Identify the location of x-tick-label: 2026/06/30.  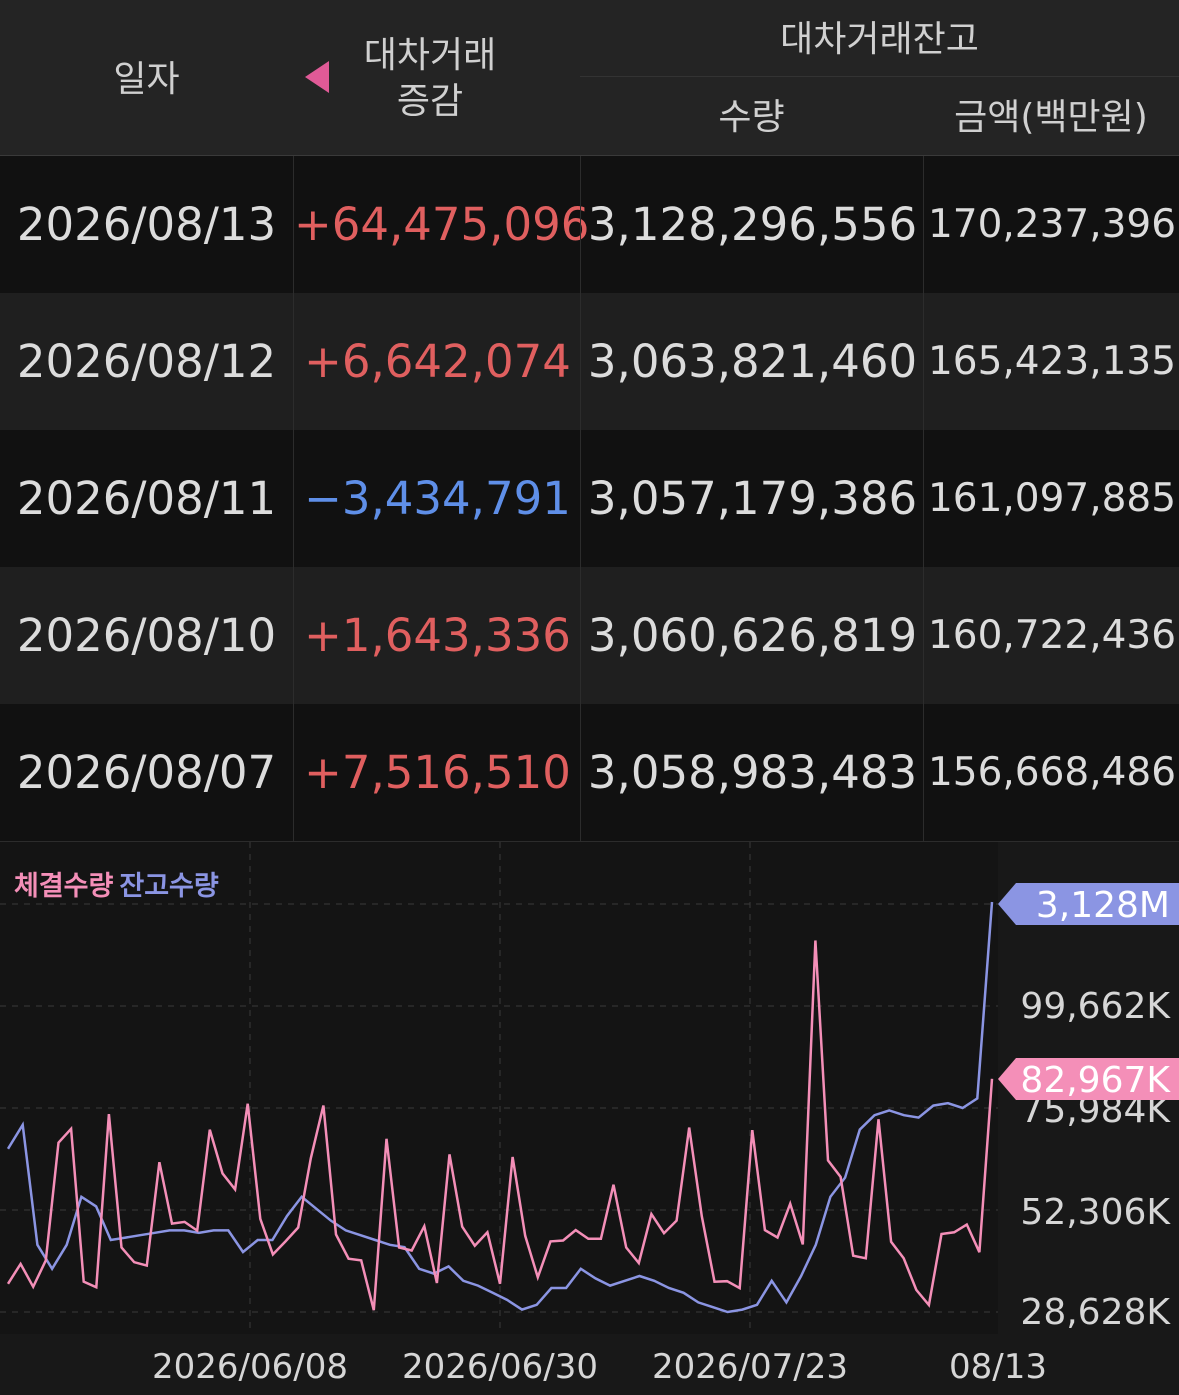
(500, 1367).